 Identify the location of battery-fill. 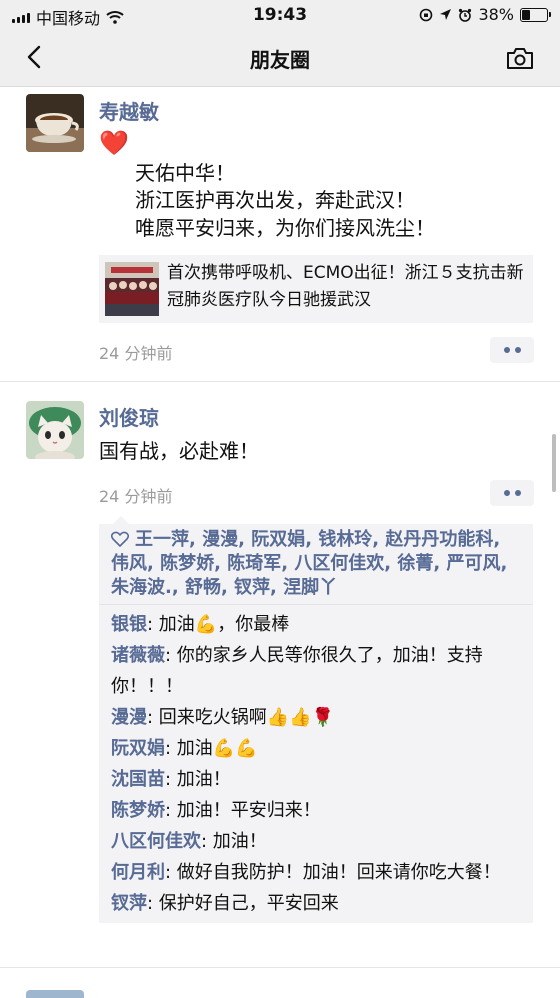
(526, 14).